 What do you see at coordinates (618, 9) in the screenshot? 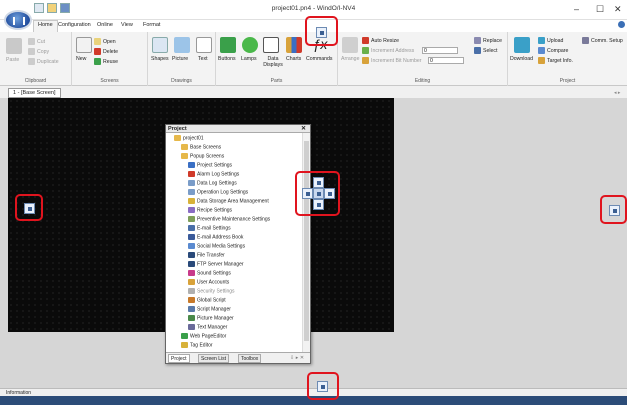
I see `close-button: ✕` at bounding box center [618, 9].